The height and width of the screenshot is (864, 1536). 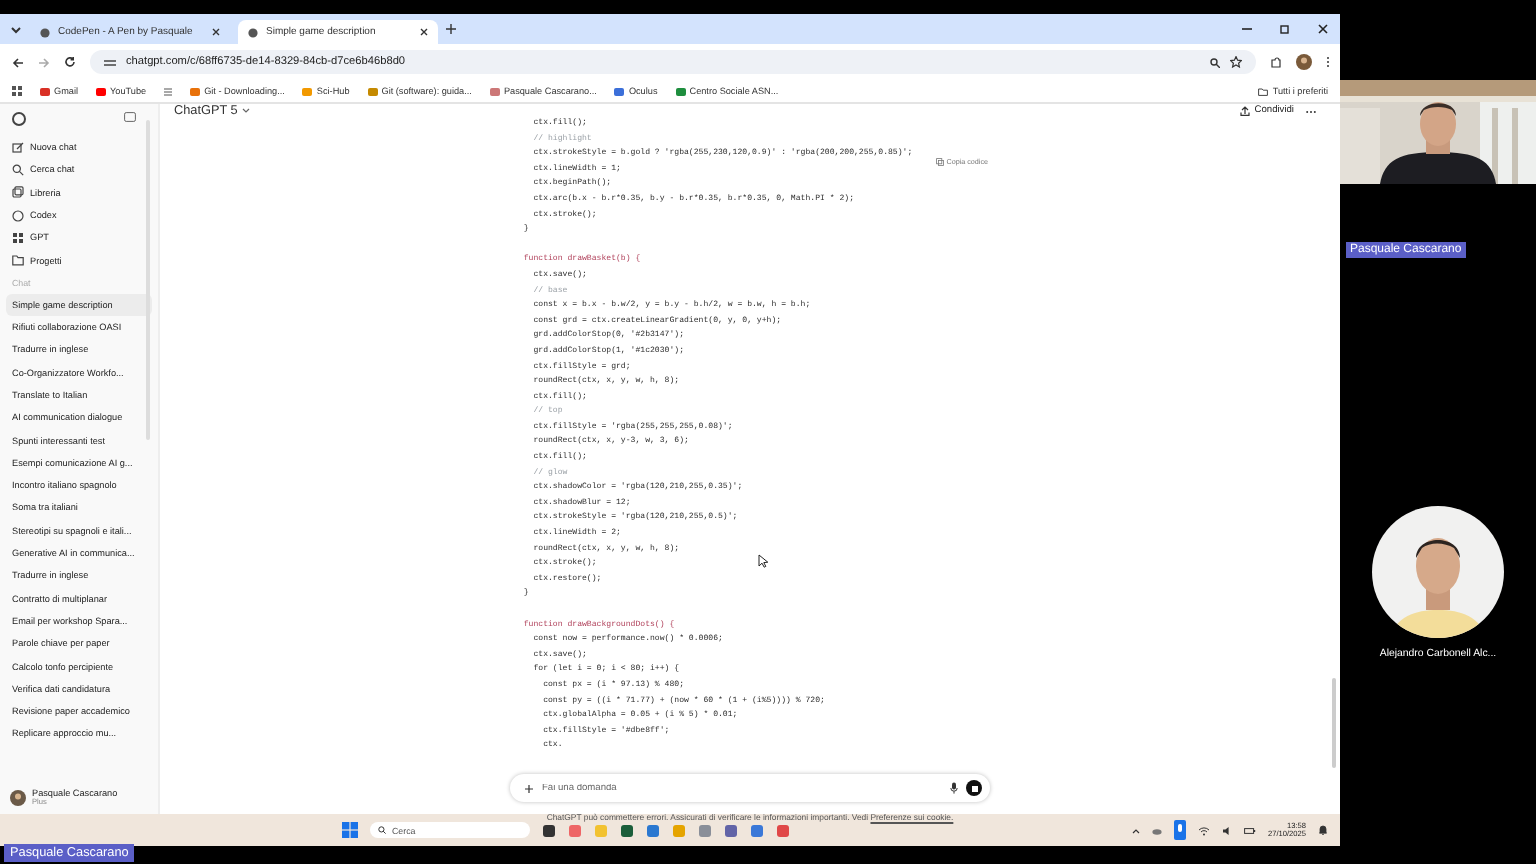 What do you see at coordinates (1227, 830) in the screenshot?
I see `speaker-icon` at bounding box center [1227, 830].